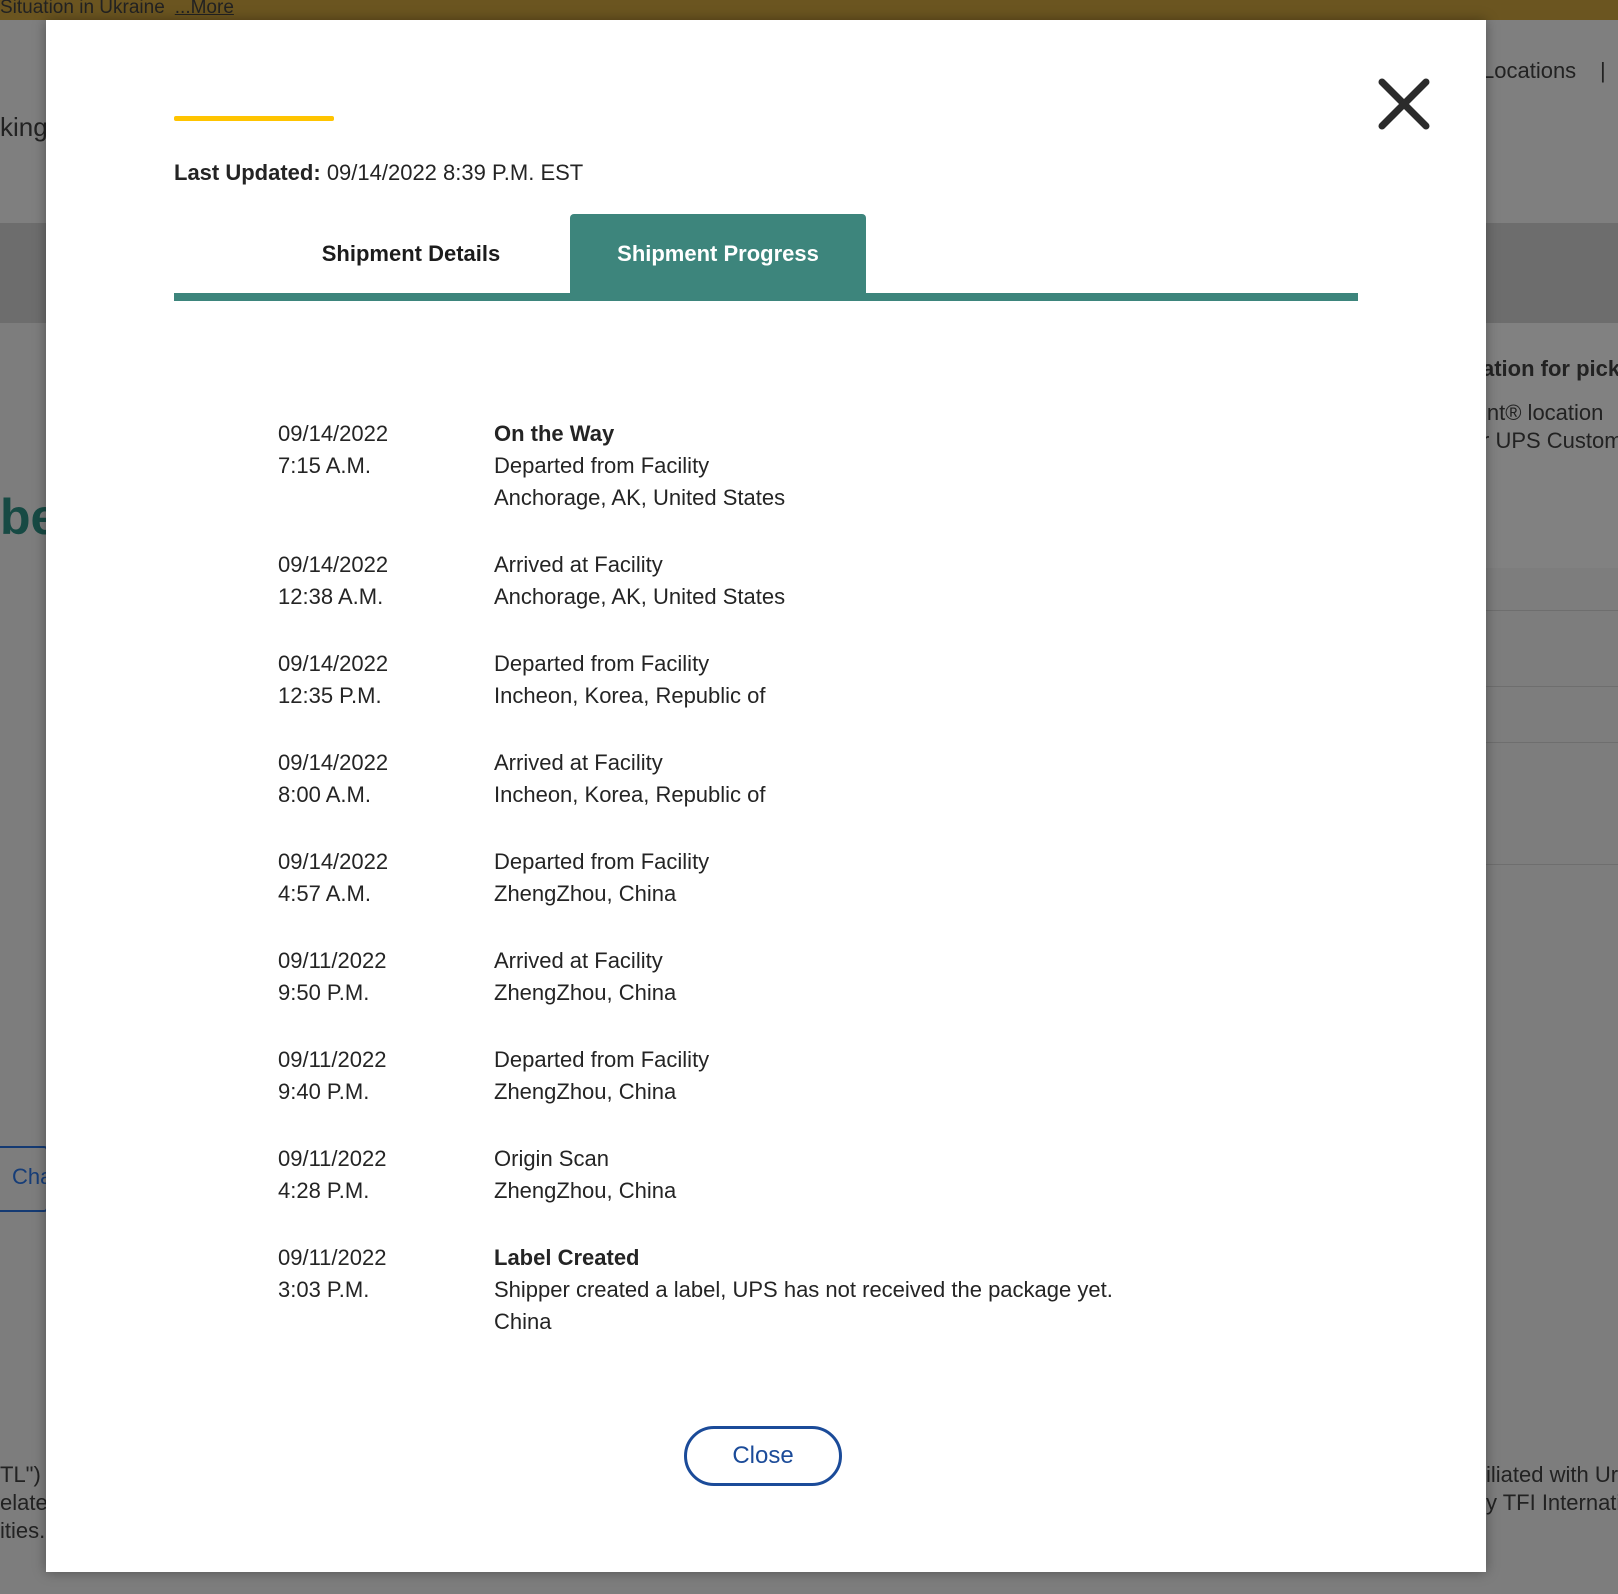  I want to click on close-x-icon, so click(1404, 104).